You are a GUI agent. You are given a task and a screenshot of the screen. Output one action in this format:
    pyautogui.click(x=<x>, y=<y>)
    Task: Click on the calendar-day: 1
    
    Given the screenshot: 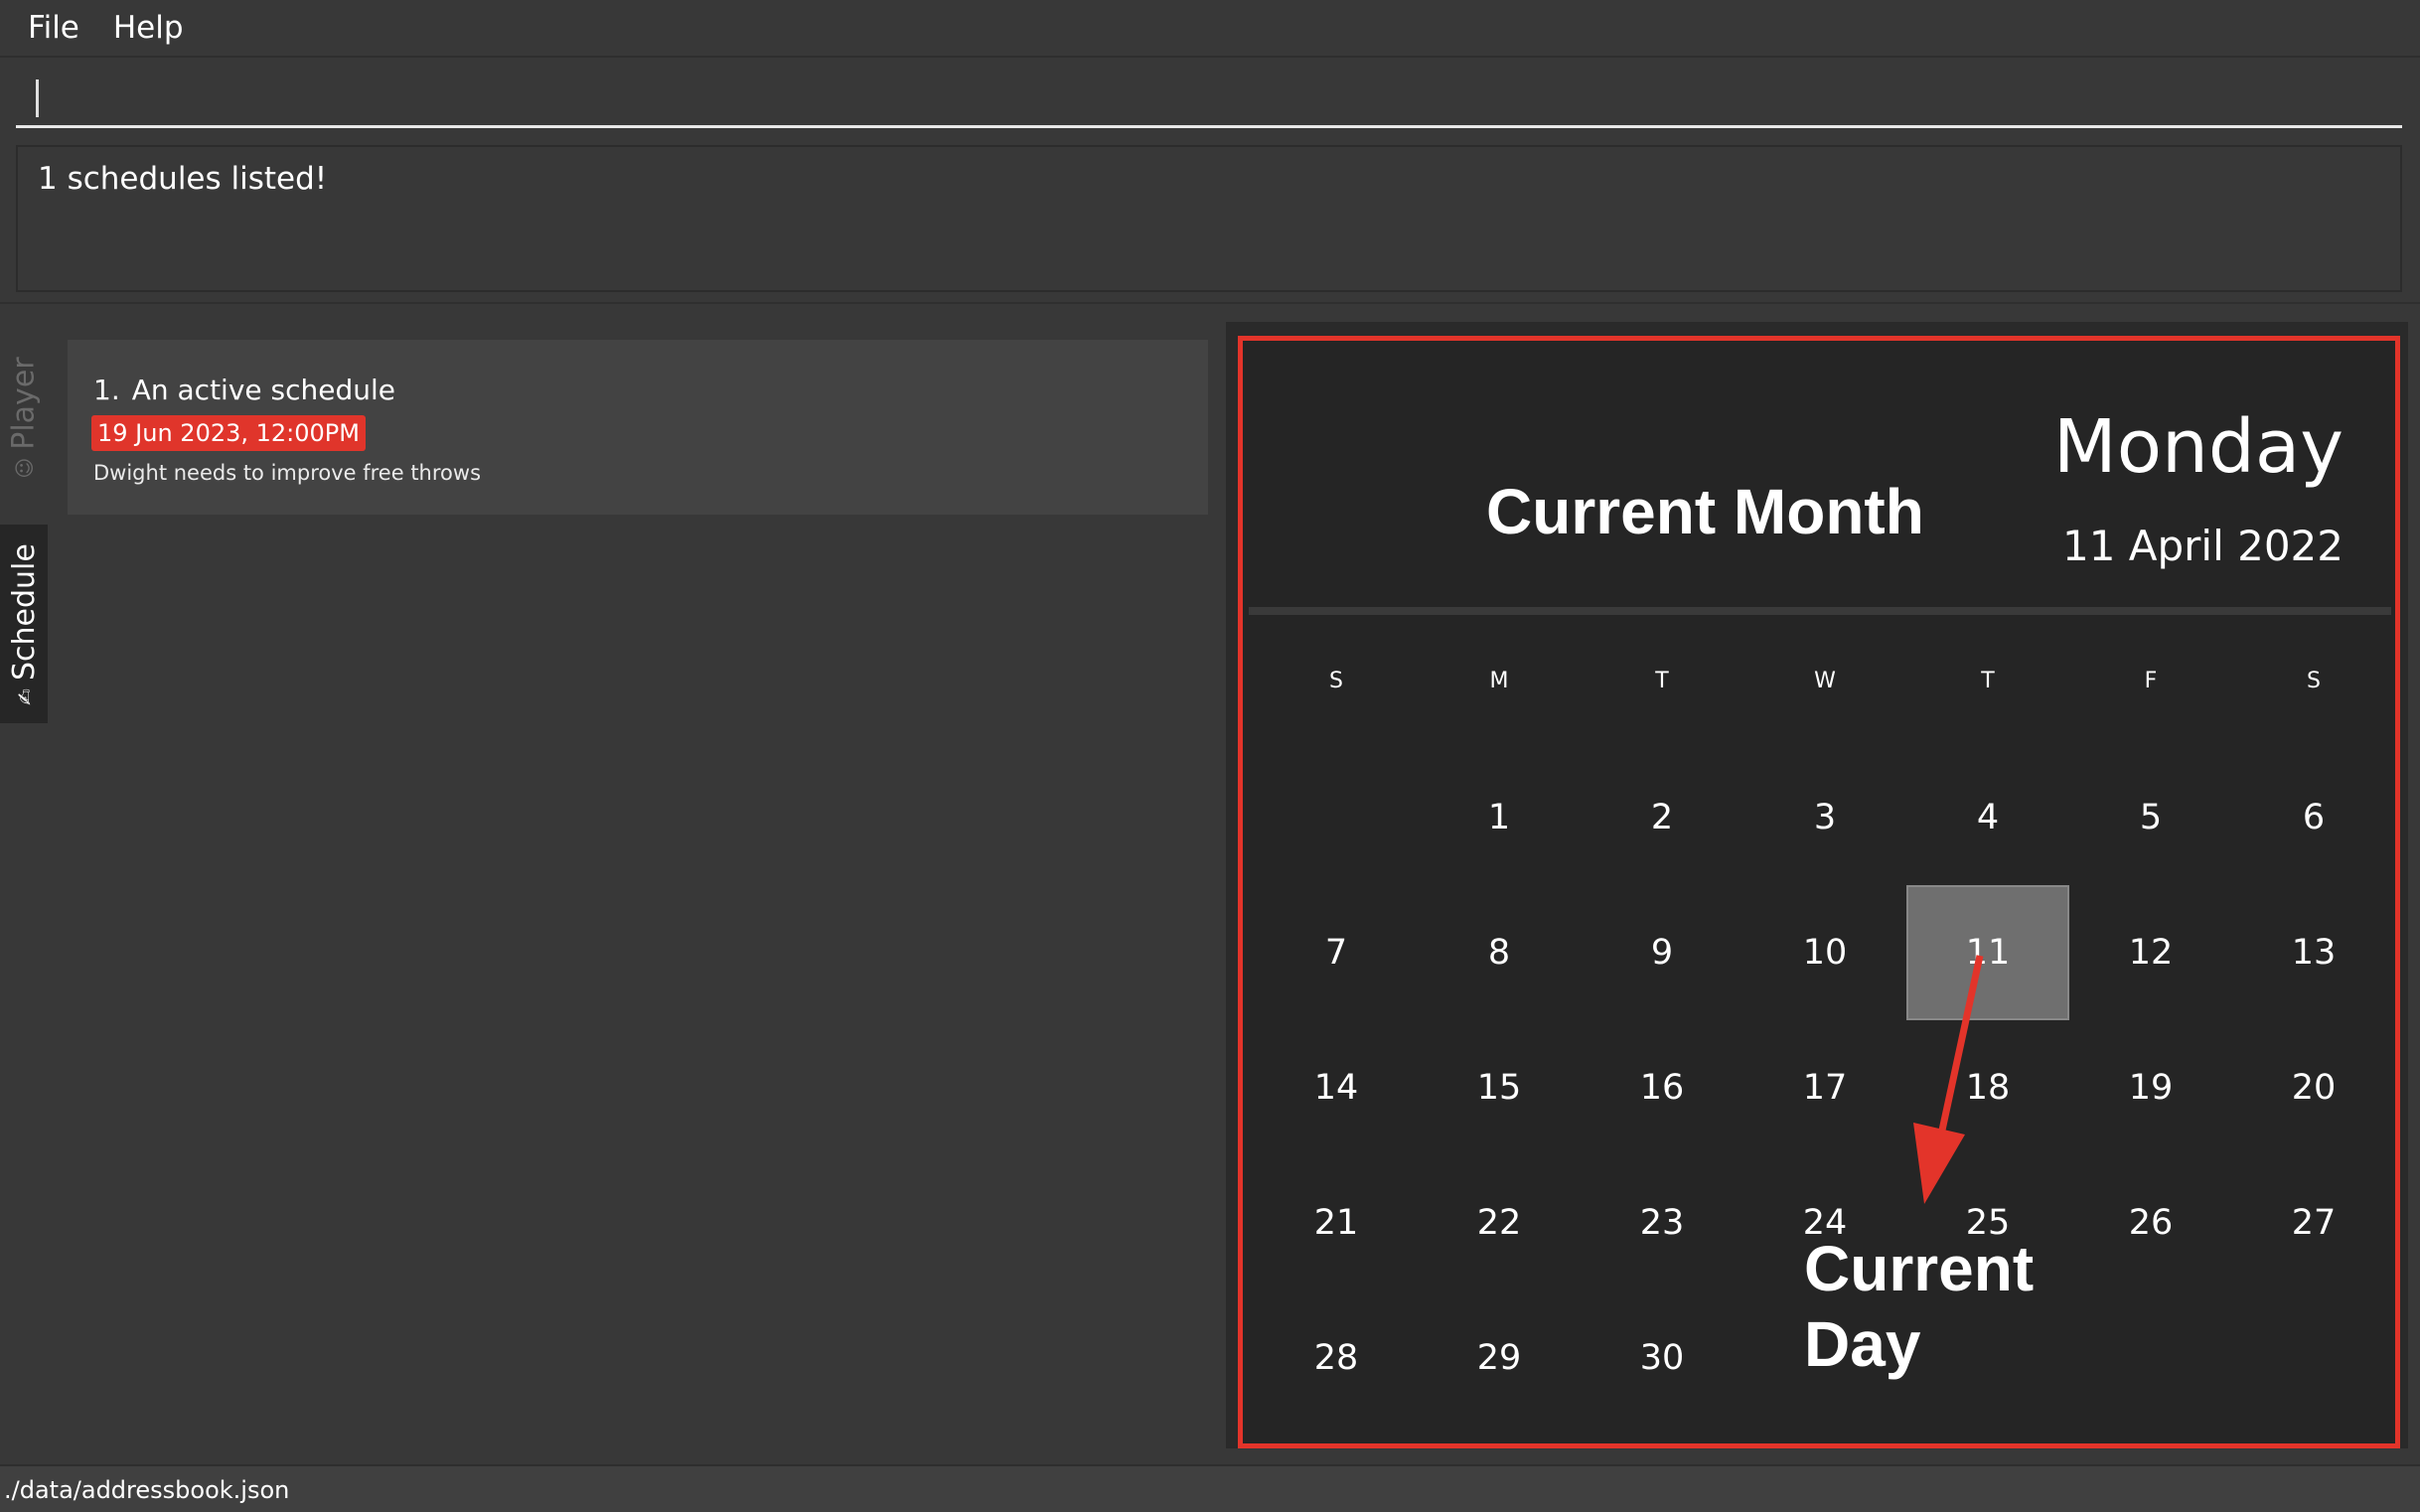 What is the action you would take?
    pyautogui.click(x=1499, y=817)
    